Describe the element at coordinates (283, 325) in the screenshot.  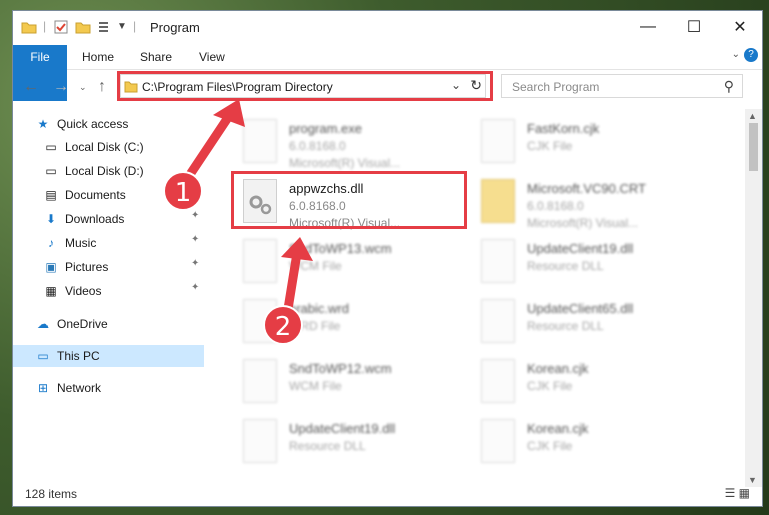
I see `annotation-badge-2: 2` at that location.